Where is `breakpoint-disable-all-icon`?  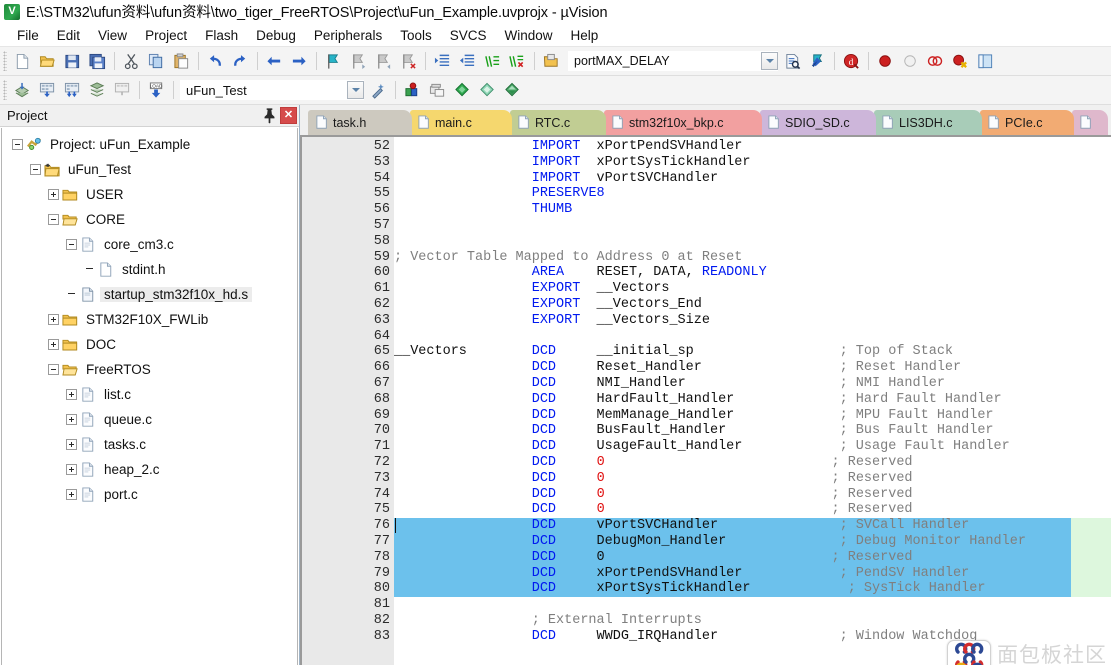
breakpoint-disable-all-icon is located at coordinates (935, 61).